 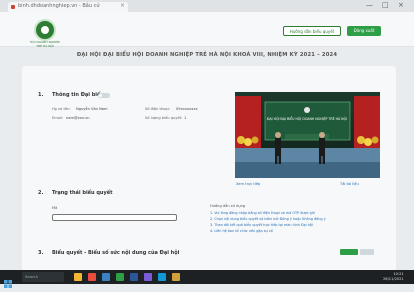 I want to click on browser-tab-title: binh.dhdoanhnghiep.vn - Bầu cử, so click(x=59, y=6).